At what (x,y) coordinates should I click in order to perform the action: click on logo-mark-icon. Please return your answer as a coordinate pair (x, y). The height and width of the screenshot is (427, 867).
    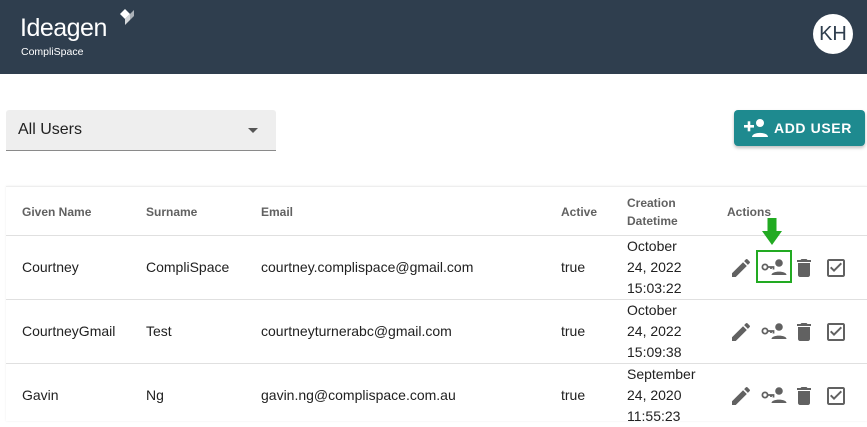
    Looking at the image, I should click on (127, 17).